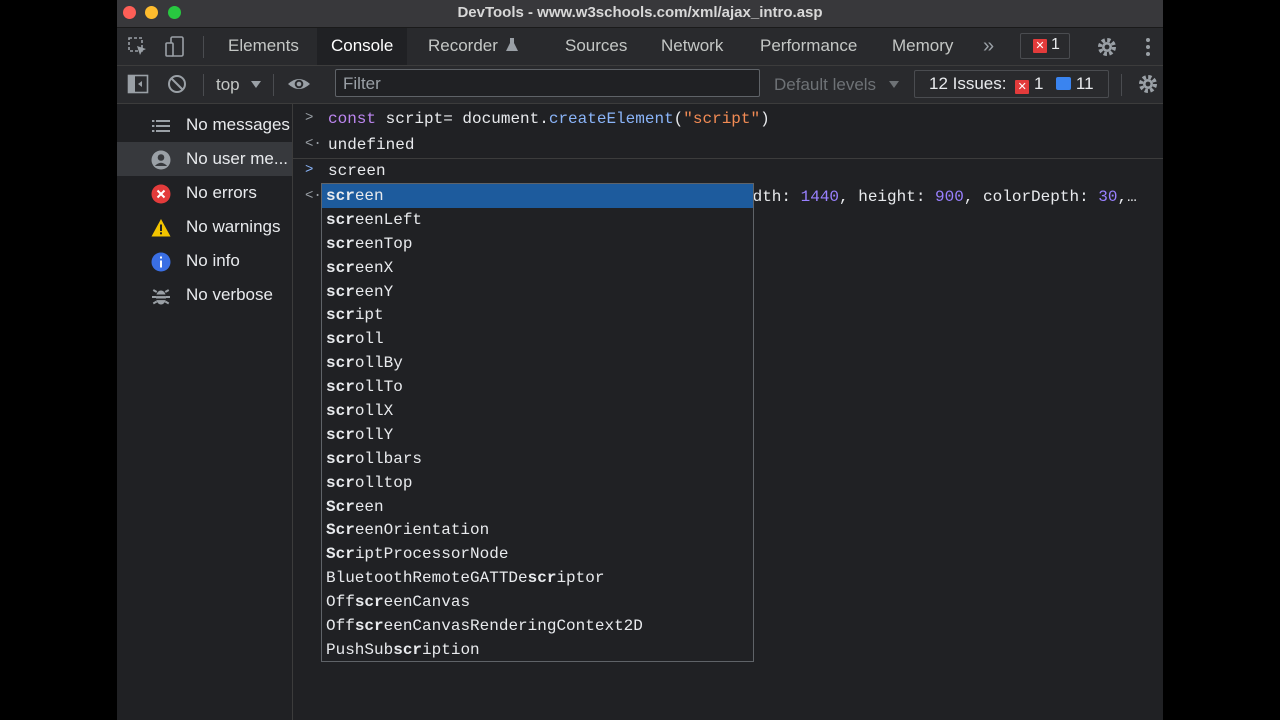 The height and width of the screenshot is (720, 1280). Describe the element at coordinates (1038, 83) in the screenshot. I see `issues-error-count: 1` at that location.